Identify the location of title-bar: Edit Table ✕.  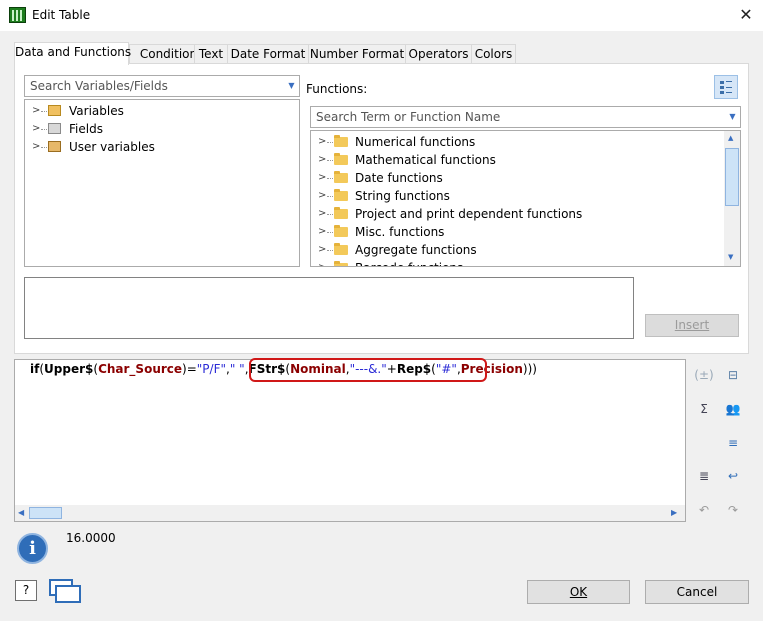
(381, 15).